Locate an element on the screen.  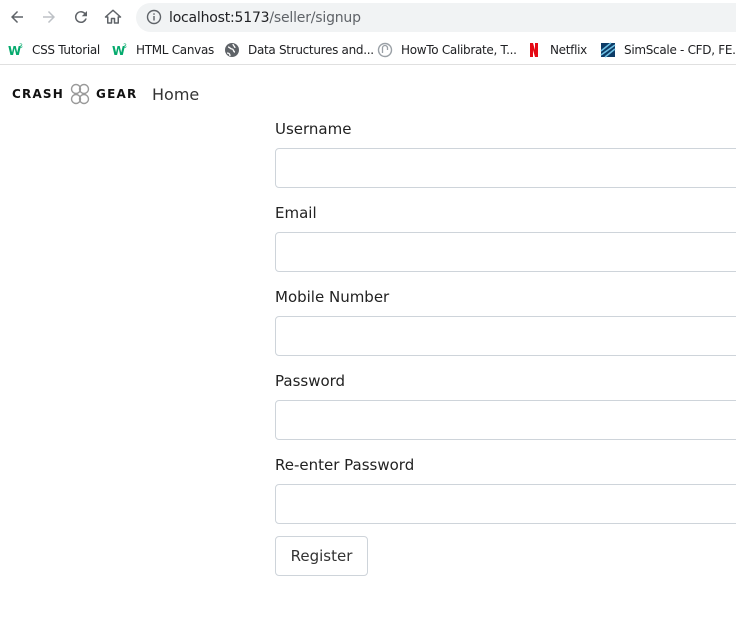
password-field-group: Password is located at coordinates (505, 412).